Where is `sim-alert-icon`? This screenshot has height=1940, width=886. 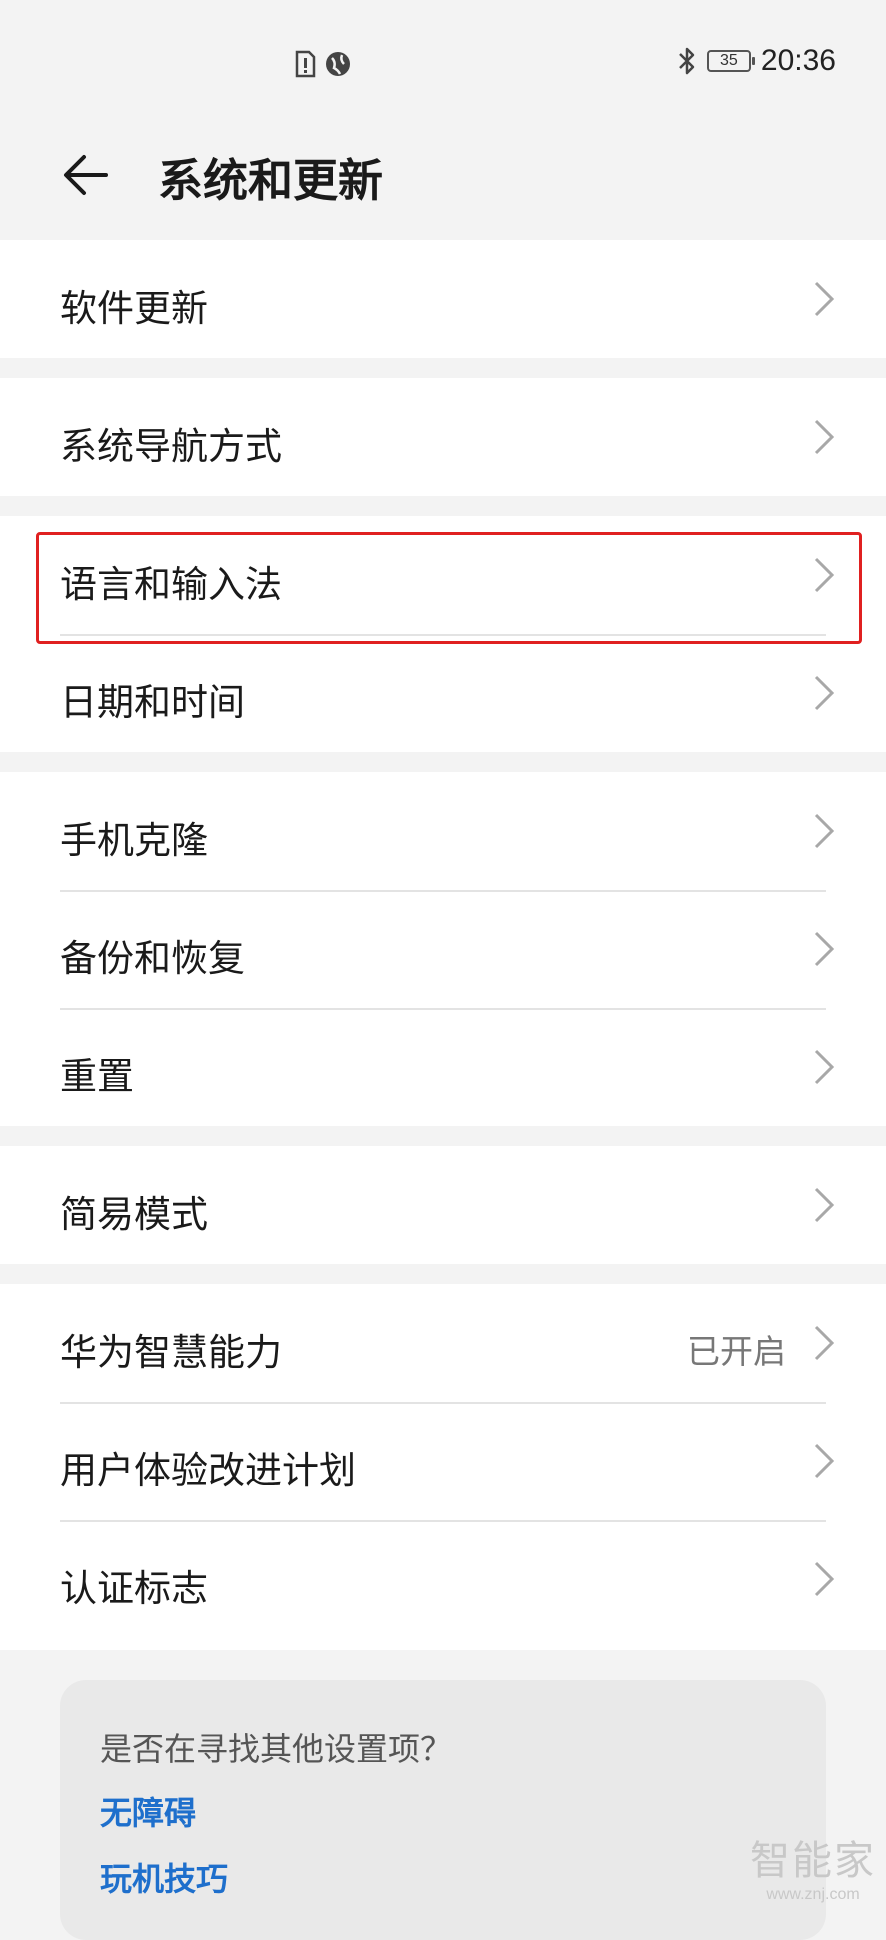
sim-alert-icon is located at coordinates (305, 64).